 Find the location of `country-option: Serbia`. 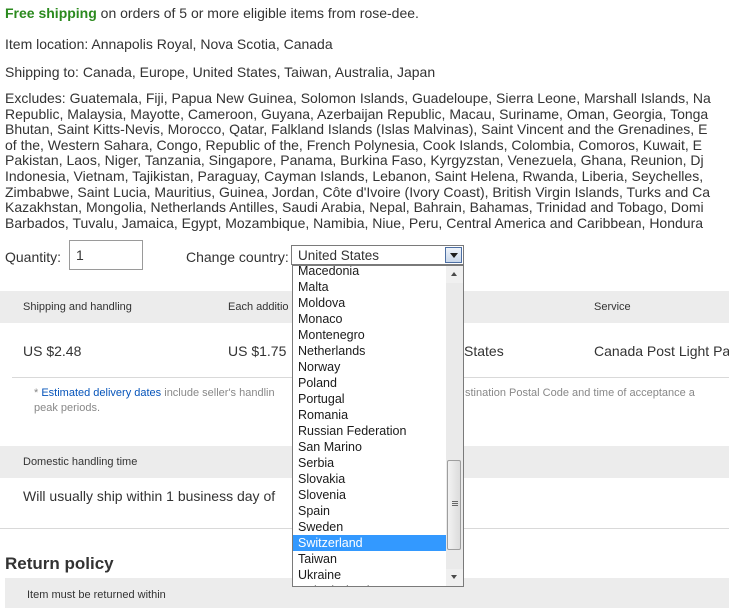

country-option: Serbia is located at coordinates (371, 463).